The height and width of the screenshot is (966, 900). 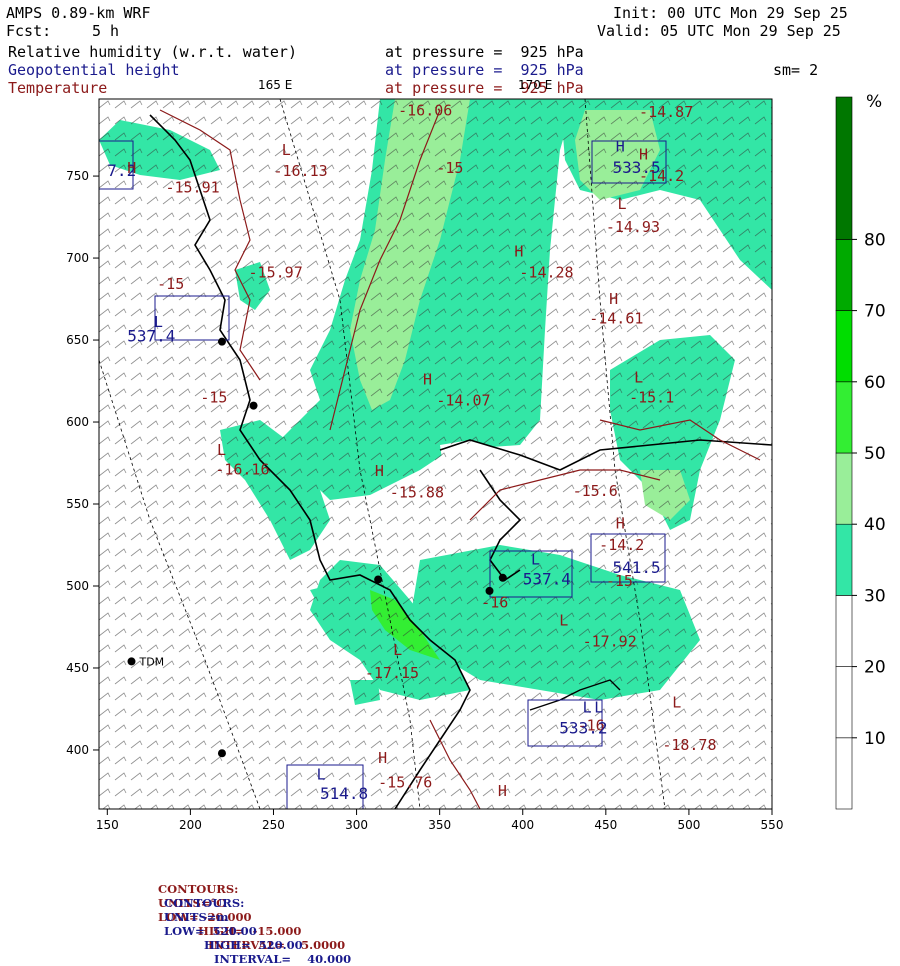 I want to click on colorbar-label: 20, so click(x=875, y=668).